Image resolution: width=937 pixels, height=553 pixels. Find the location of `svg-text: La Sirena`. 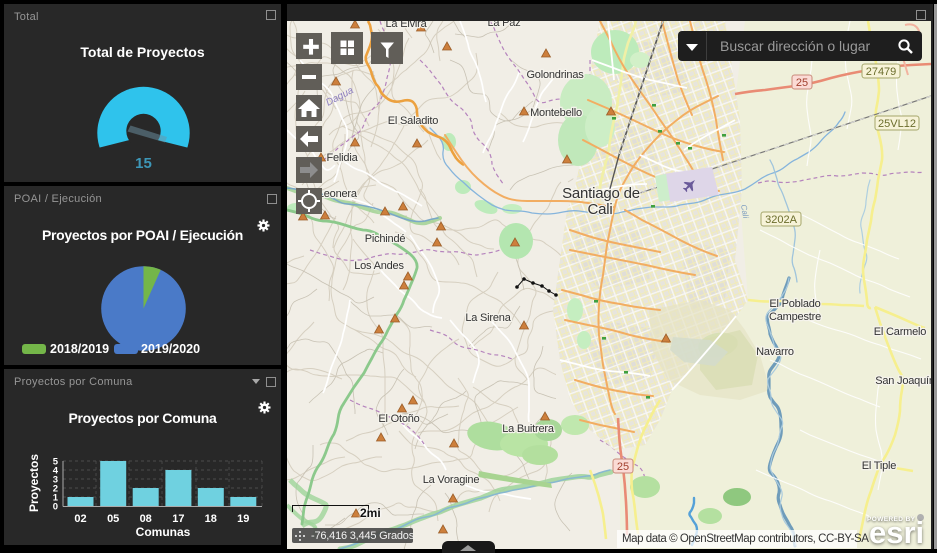

svg-text: La Sirena is located at coordinates (488, 318).